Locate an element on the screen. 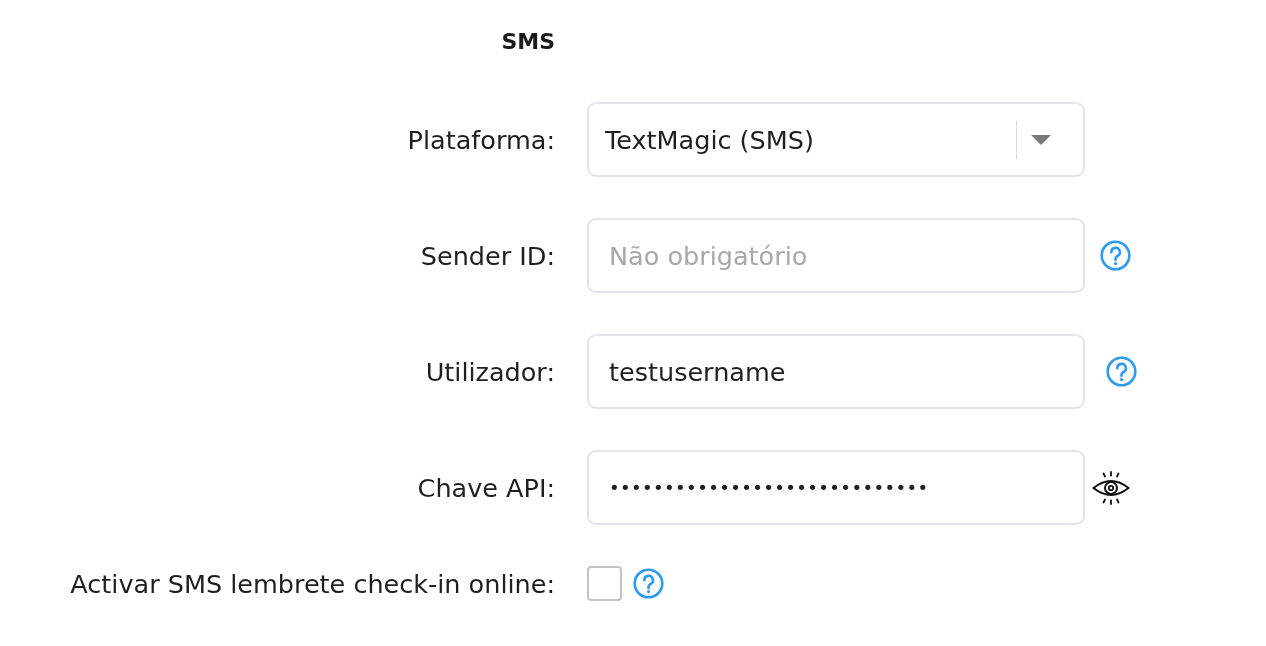  checkbox is located at coordinates (604, 583).